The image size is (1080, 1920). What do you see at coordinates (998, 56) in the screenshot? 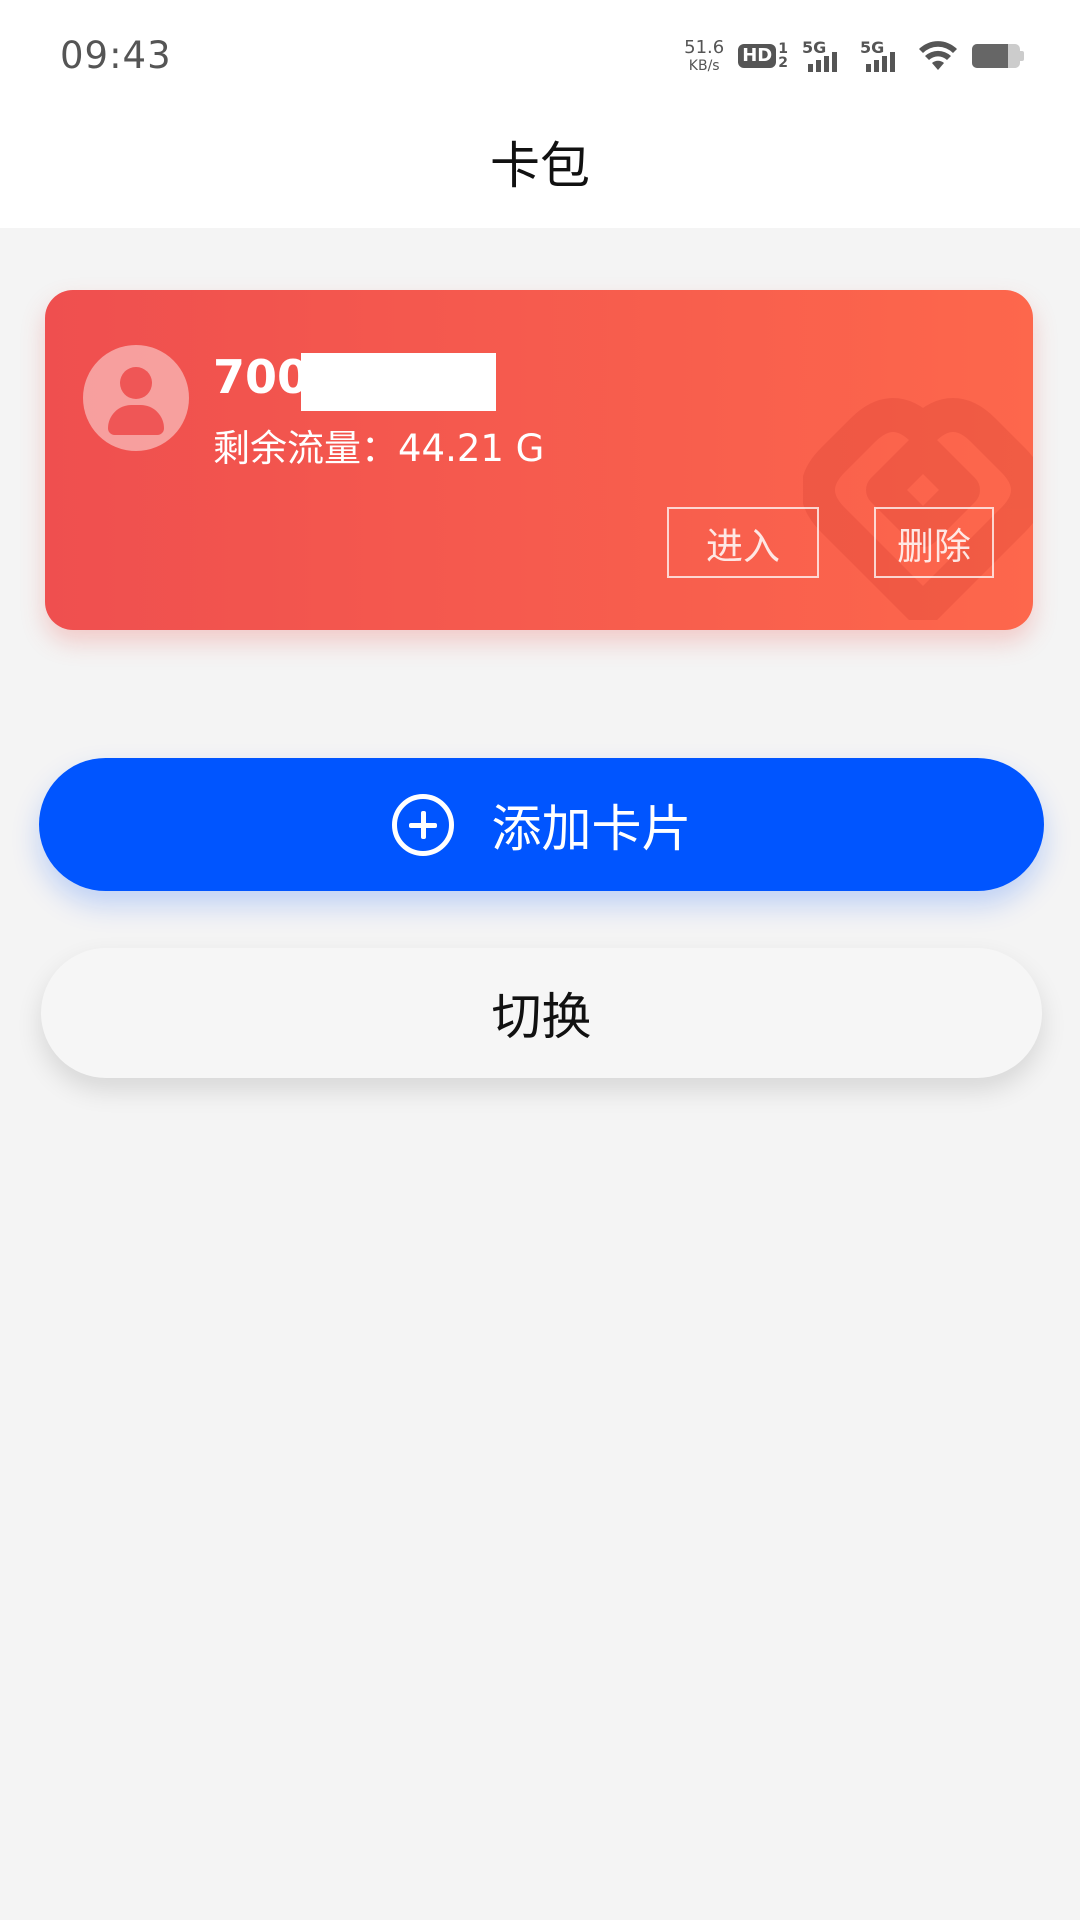
I see `battery-icon` at bounding box center [998, 56].